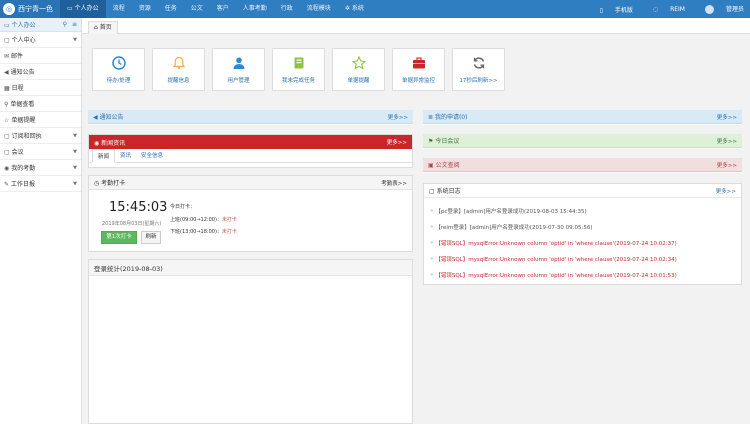  I want to click on today-punch-label: 今日打卡：, so click(183, 207).